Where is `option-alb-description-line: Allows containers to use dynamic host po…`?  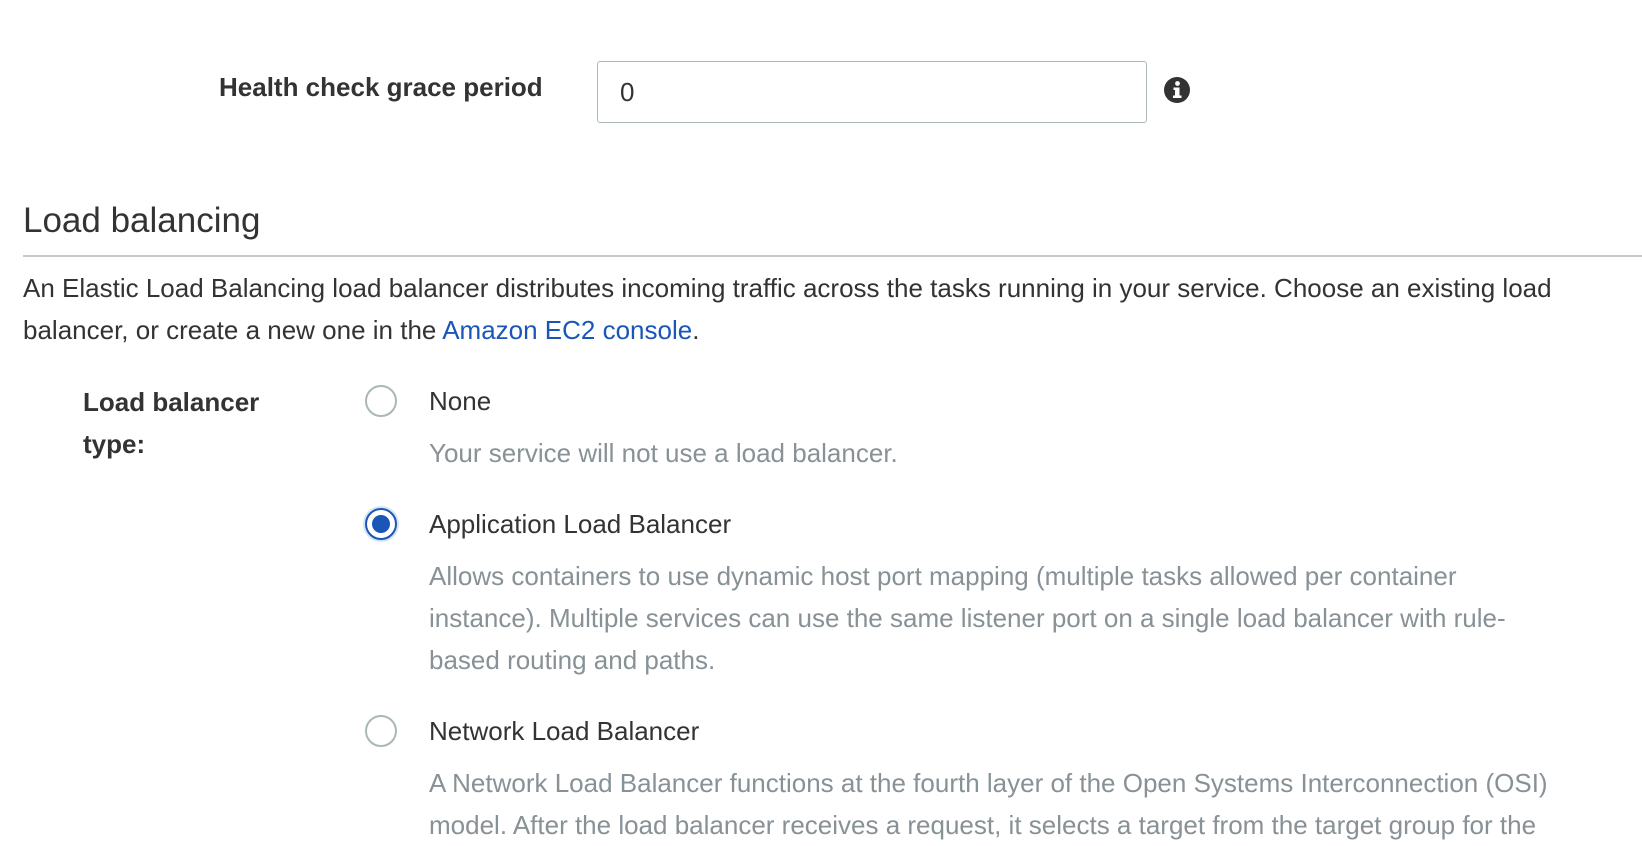
option-alb-description-line: Allows containers to use dynamic host po… is located at coordinates (943, 576).